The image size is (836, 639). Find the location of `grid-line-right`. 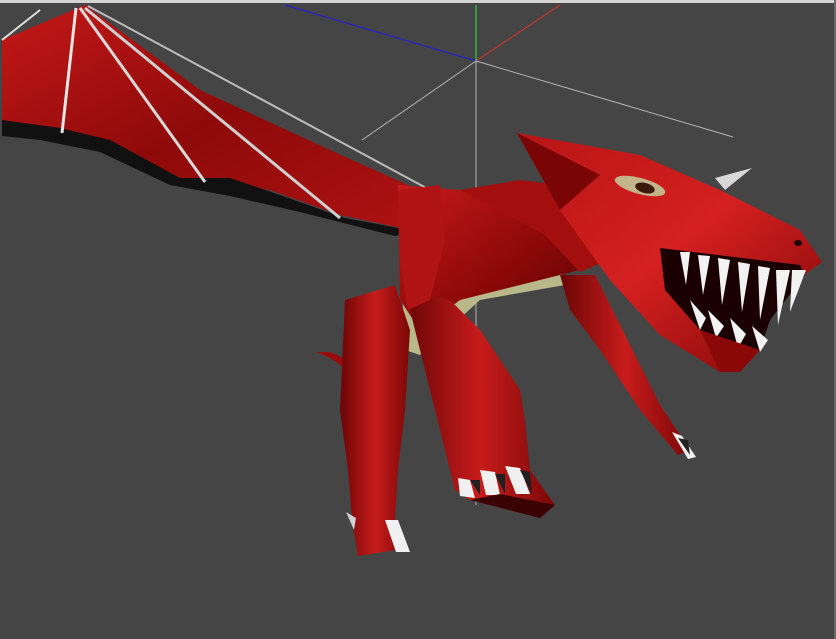

grid-line-right is located at coordinates (604, 99).